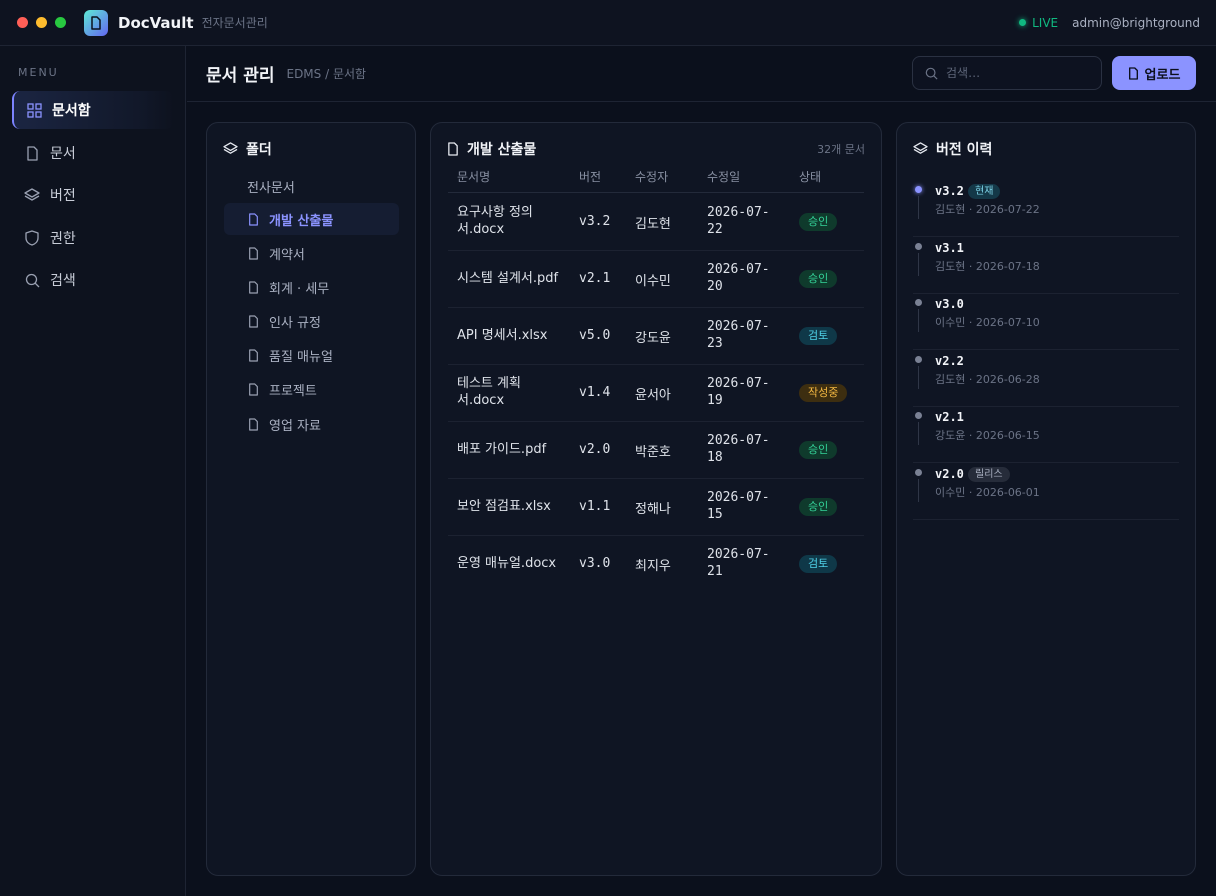 The height and width of the screenshot is (896, 1216). I want to click on version-meta: 강도윤 · 2026-06-15, so click(987, 435).